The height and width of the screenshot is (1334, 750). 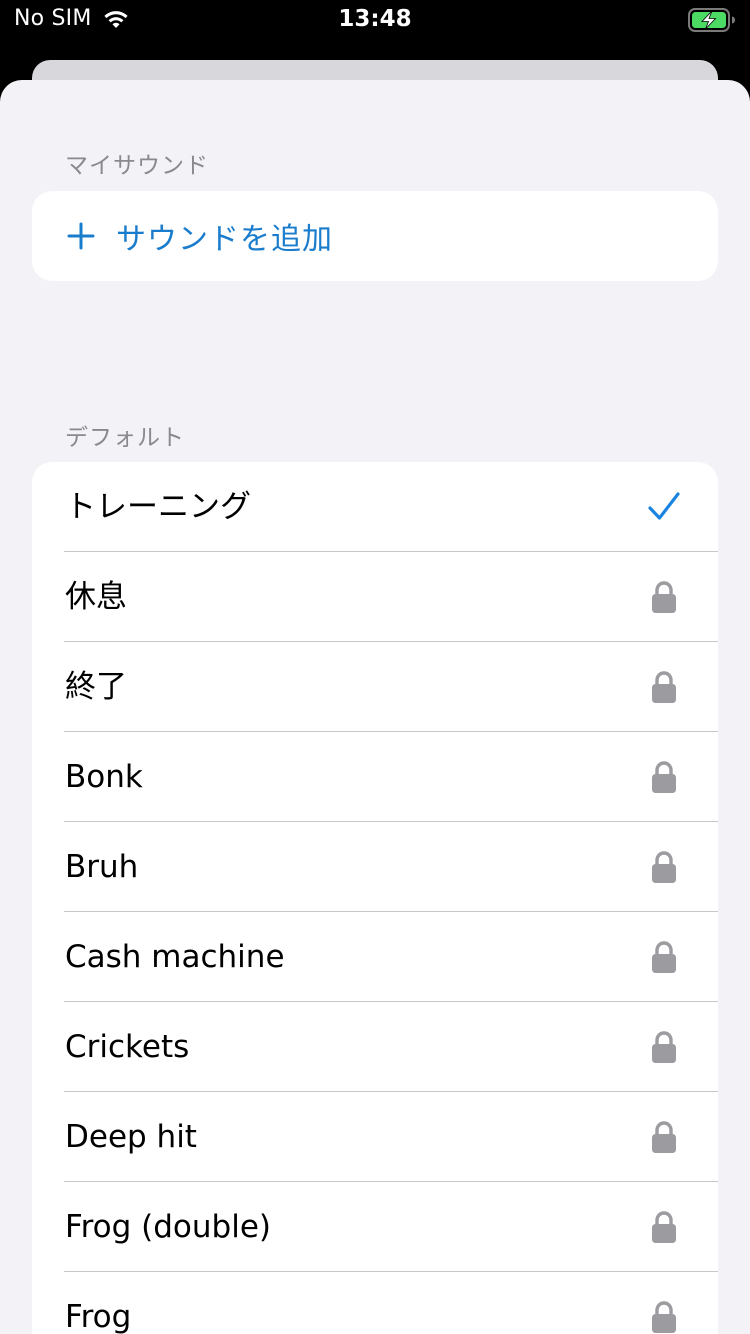 What do you see at coordinates (375, 777) in the screenshot?
I see `sound-row-bonk: Bonk` at bounding box center [375, 777].